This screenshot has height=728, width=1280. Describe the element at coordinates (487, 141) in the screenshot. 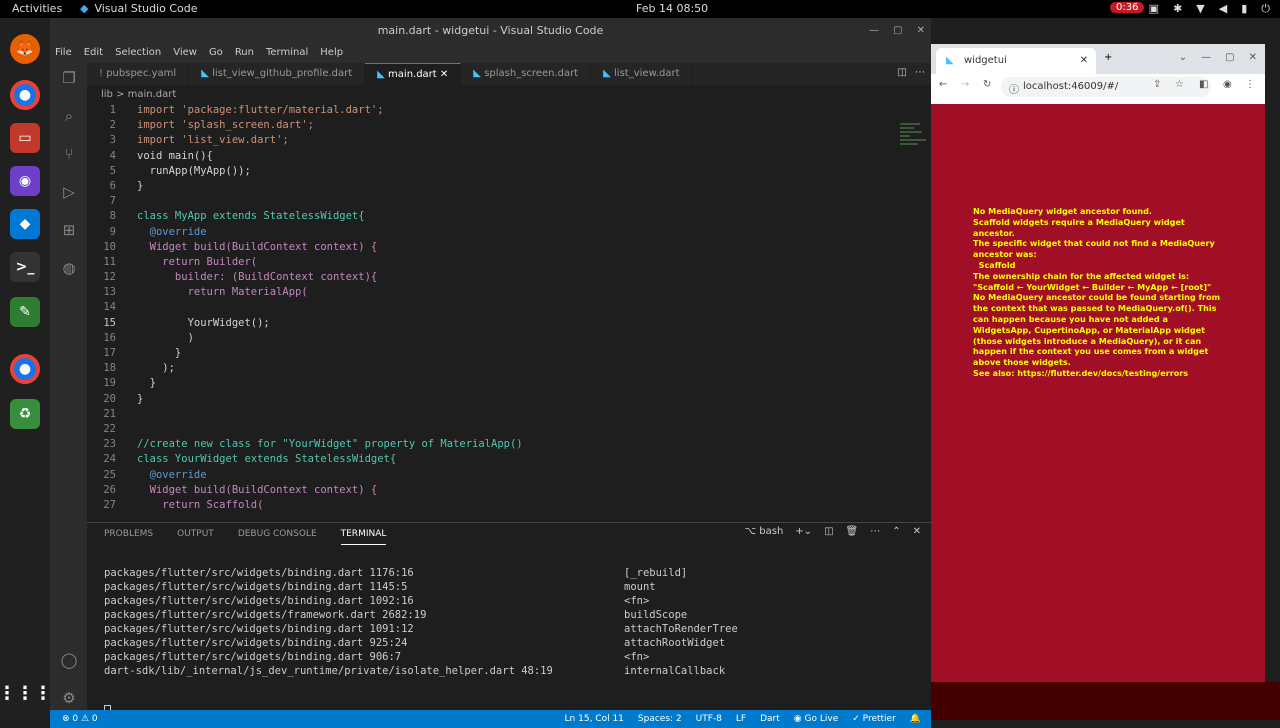

I see `code-line: 3 import 'list_view.dart';` at that location.